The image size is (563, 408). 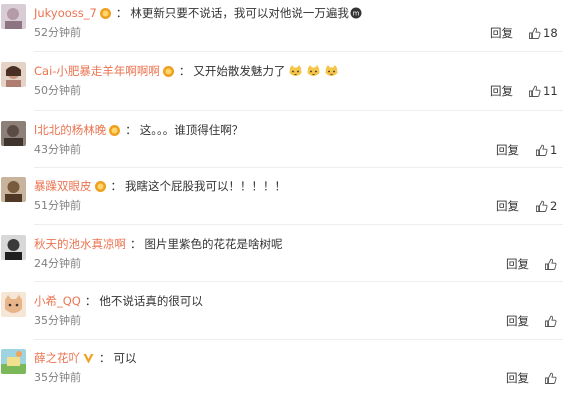 I want to click on comment-text: 林更新只要不说话，我可以对他说一万遍我, so click(x=239, y=13).